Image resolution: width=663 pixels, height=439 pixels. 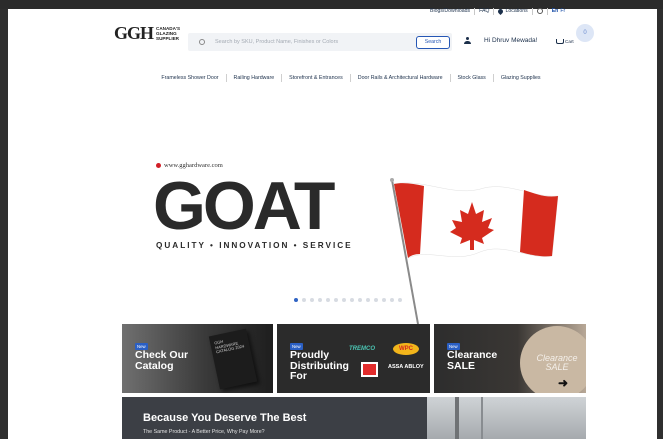 I want to click on nav-frameless-shower-door: Frameless Shower Door, so click(x=189, y=78).